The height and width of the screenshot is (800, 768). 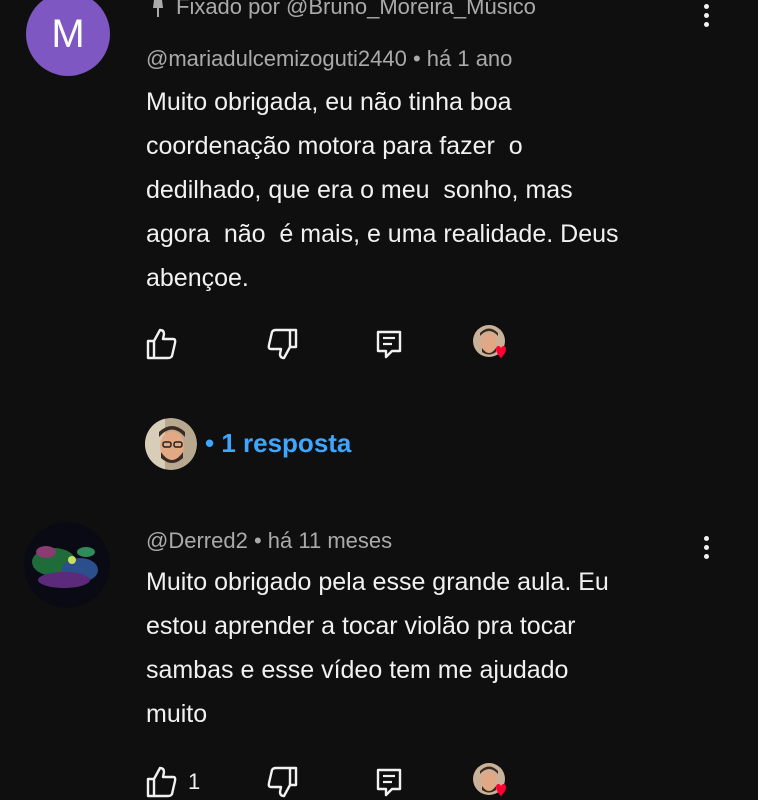 What do you see at coordinates (171, 444) in the screenshot?
I see `creator-avatar` at bounding box center [171, 444].